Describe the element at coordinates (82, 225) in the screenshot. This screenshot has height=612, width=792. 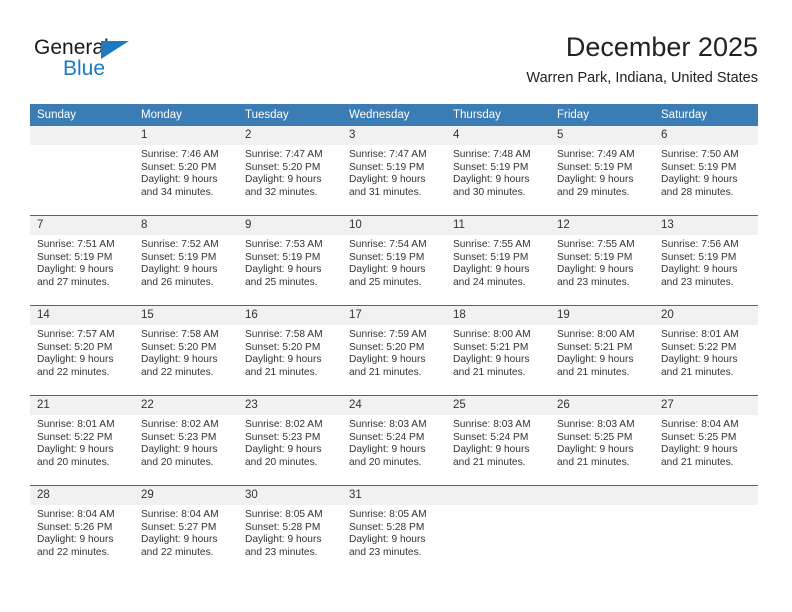
I see `day-number: 7` at that location.